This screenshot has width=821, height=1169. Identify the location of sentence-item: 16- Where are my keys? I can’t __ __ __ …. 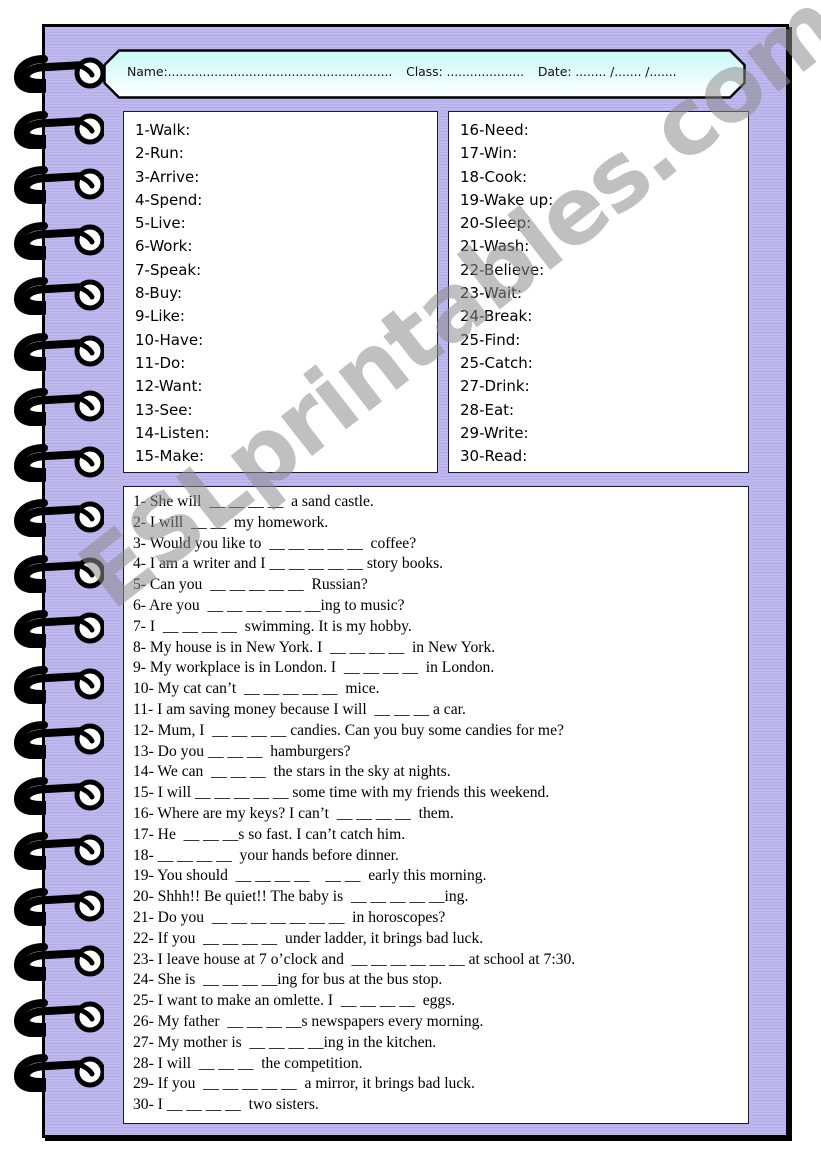
(293, 813).